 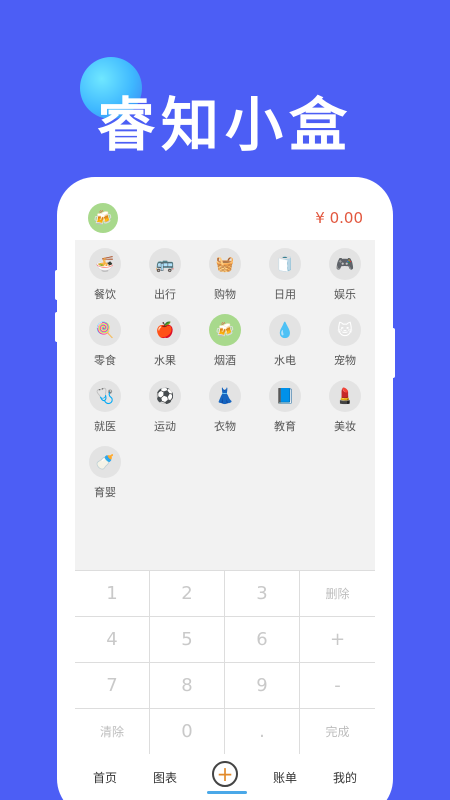 I want to click on category-item: 🧻 日用, so click(x=285, y=277).